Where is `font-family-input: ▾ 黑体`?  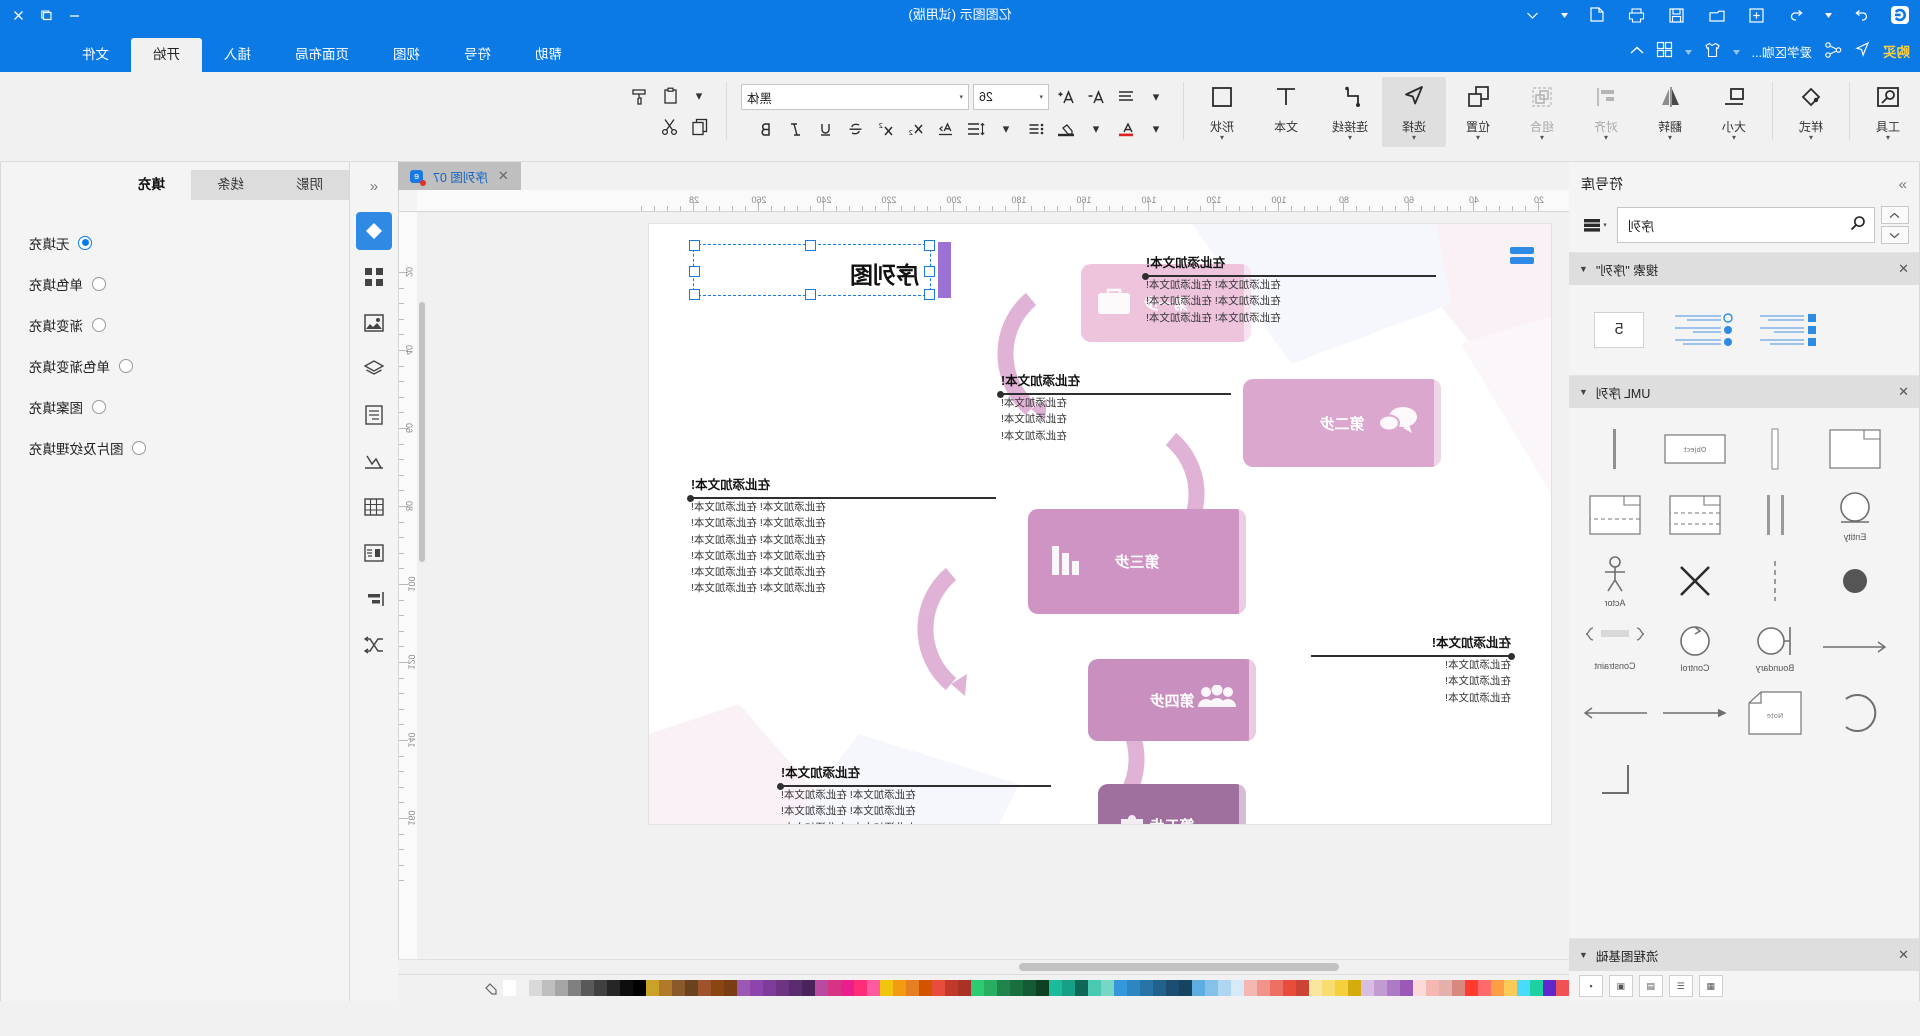
font-family-input: ▾ 黑体 is located at coordinates (855, 97).